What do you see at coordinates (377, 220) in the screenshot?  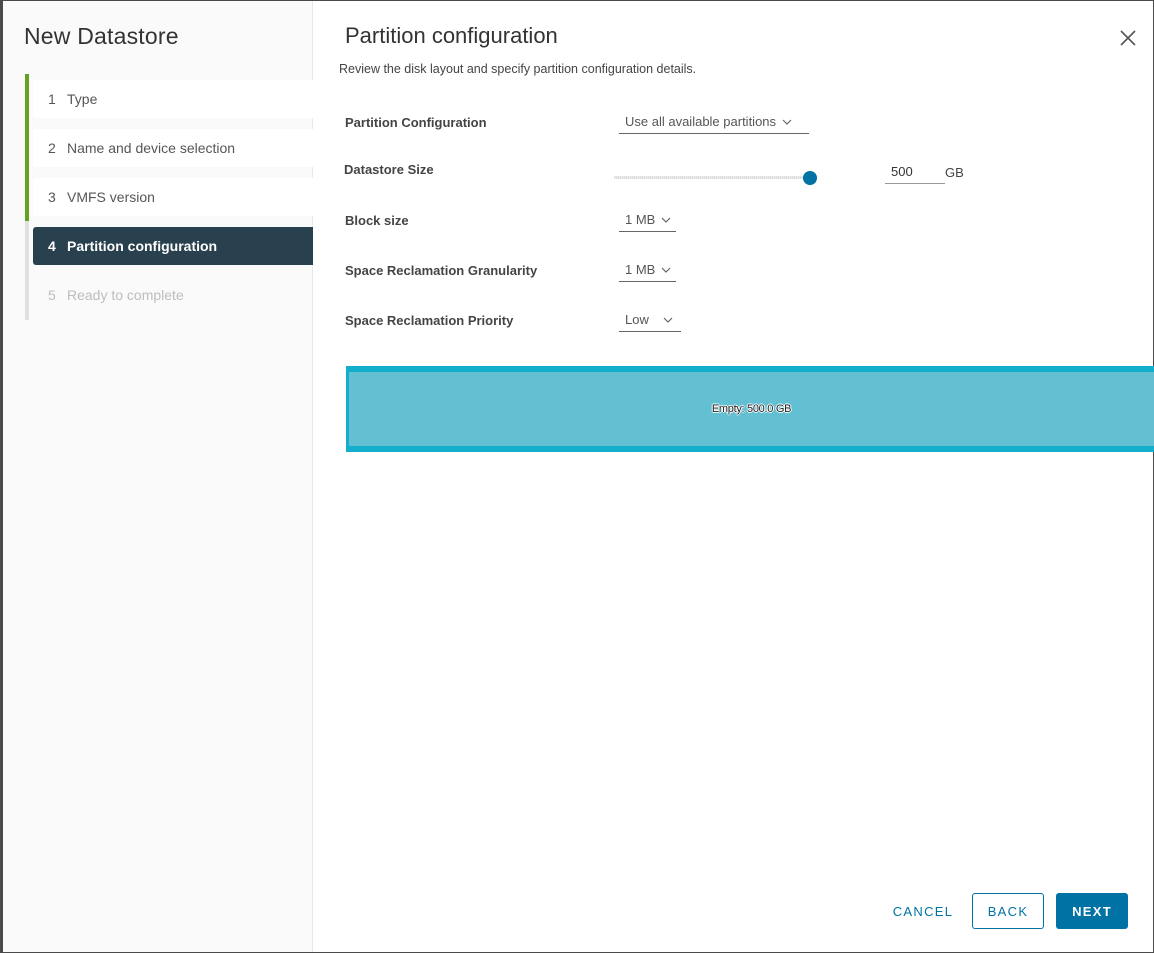 I see `block-size-label: Block size` at bounding box center [377, 220].